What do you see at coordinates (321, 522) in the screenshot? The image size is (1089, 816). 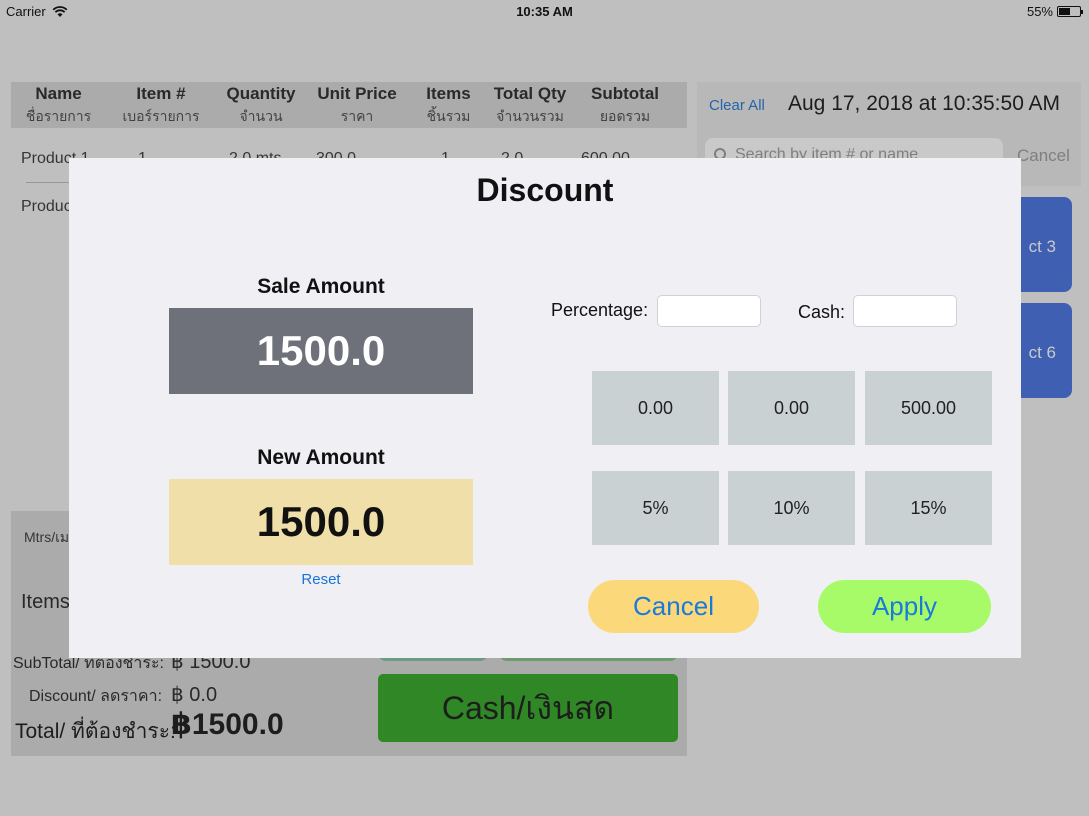 I see `new-amount-value: 1500.0` at bounding box center [321, 522].